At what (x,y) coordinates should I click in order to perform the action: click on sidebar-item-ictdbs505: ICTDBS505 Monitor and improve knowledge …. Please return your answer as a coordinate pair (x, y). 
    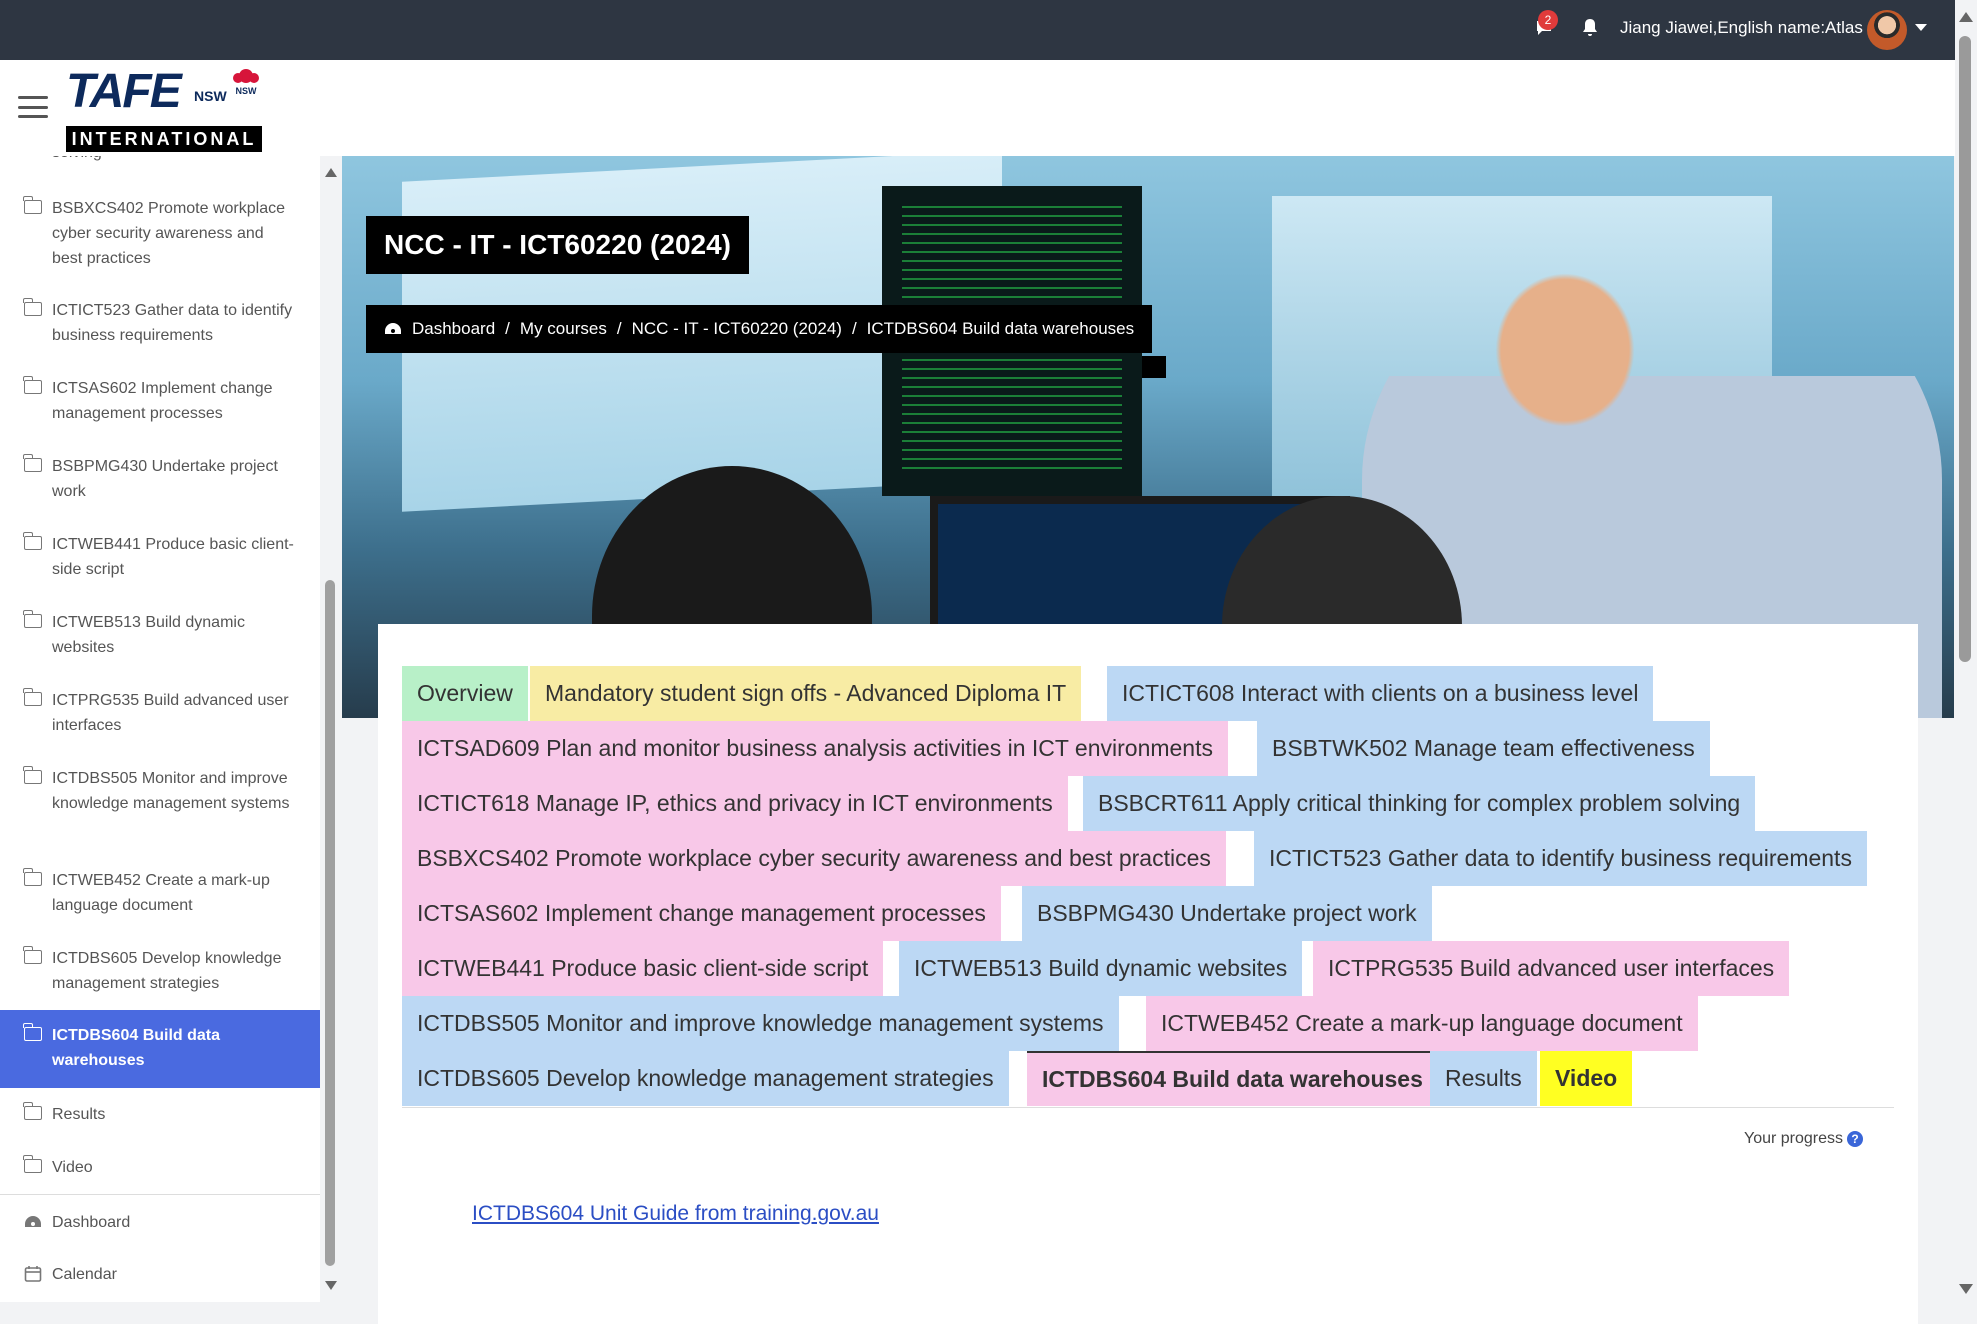
    Looking at the image, I should click on (160, 805).